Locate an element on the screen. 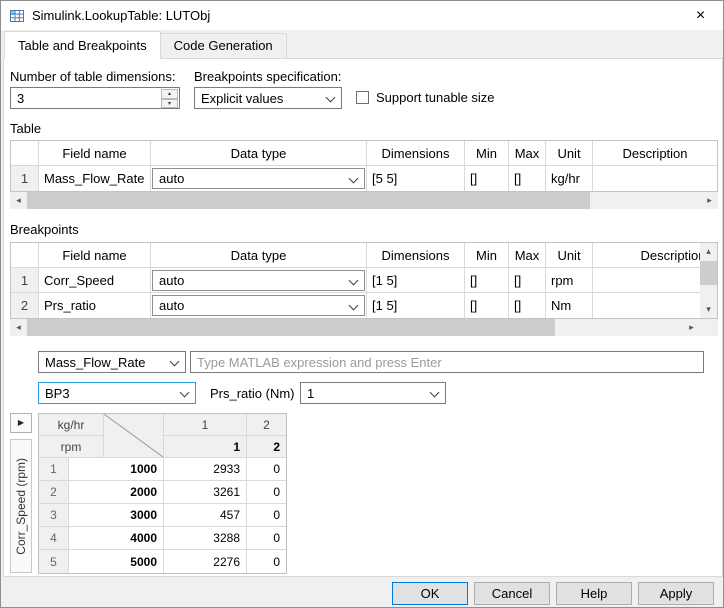  page-dimension-dropdown: 1 is located at coordinates (373, 393).